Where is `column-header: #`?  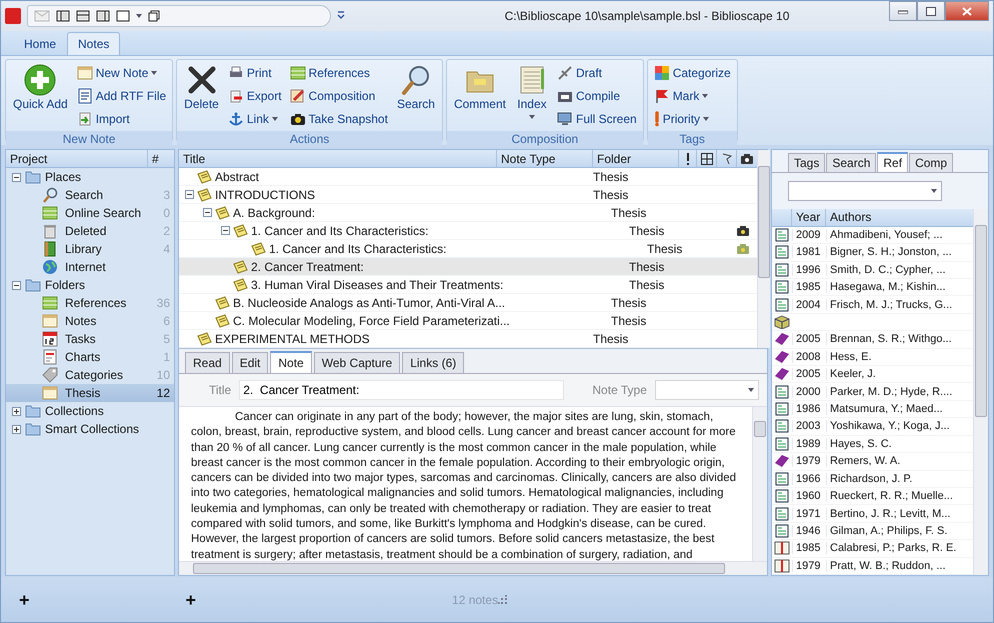
column-header: # is located at coordinates (161, 158).